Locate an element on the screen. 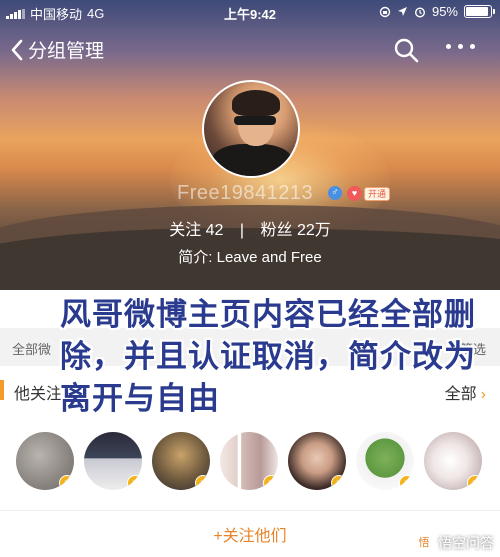 The height and width of the screenshot is (557, 500). watermark-label: 悟空问答 is located at coordinates (466, 543).